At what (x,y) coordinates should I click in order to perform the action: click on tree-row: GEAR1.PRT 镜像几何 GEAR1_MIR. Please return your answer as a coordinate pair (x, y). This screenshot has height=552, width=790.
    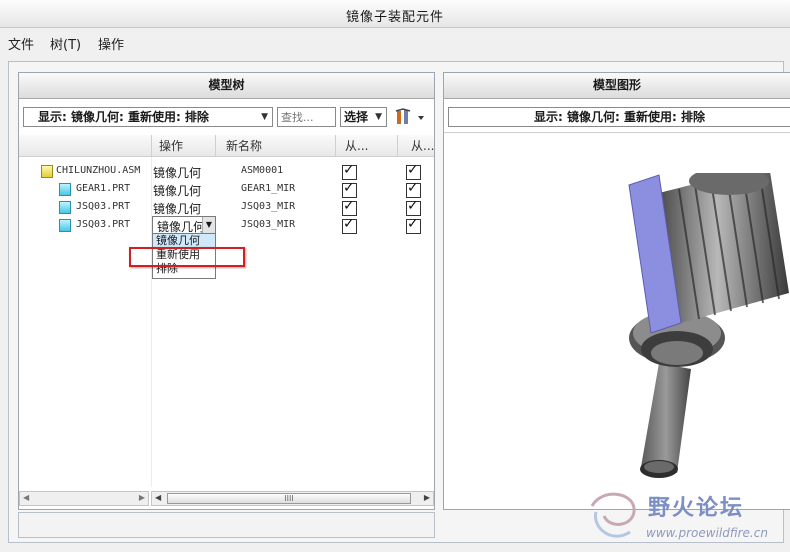
    Looking at the image, I should click on (225, 189).